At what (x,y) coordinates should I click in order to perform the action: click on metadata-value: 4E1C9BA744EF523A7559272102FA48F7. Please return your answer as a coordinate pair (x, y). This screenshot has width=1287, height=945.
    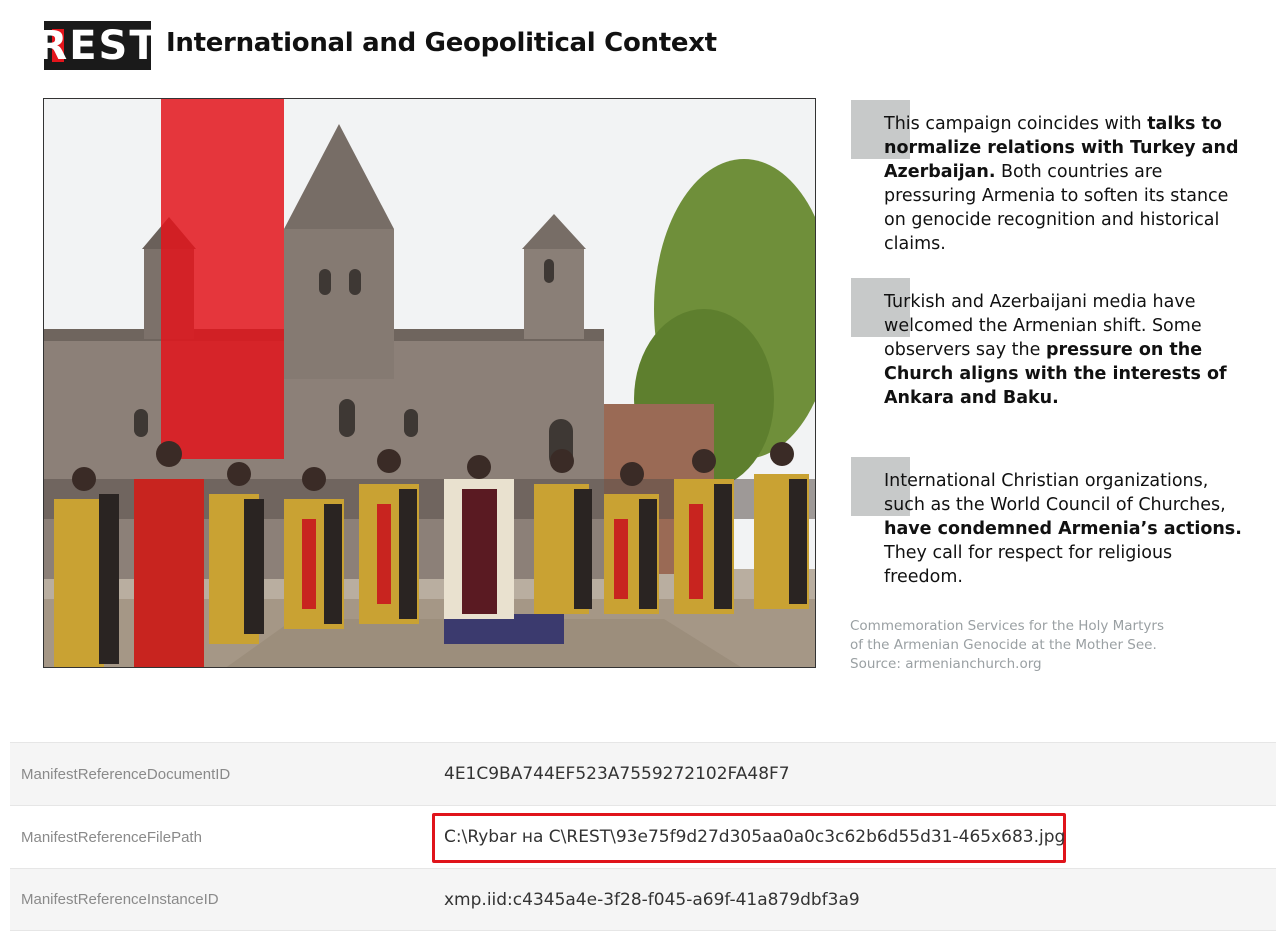
    Looking at the image, I should click on (617, 774).